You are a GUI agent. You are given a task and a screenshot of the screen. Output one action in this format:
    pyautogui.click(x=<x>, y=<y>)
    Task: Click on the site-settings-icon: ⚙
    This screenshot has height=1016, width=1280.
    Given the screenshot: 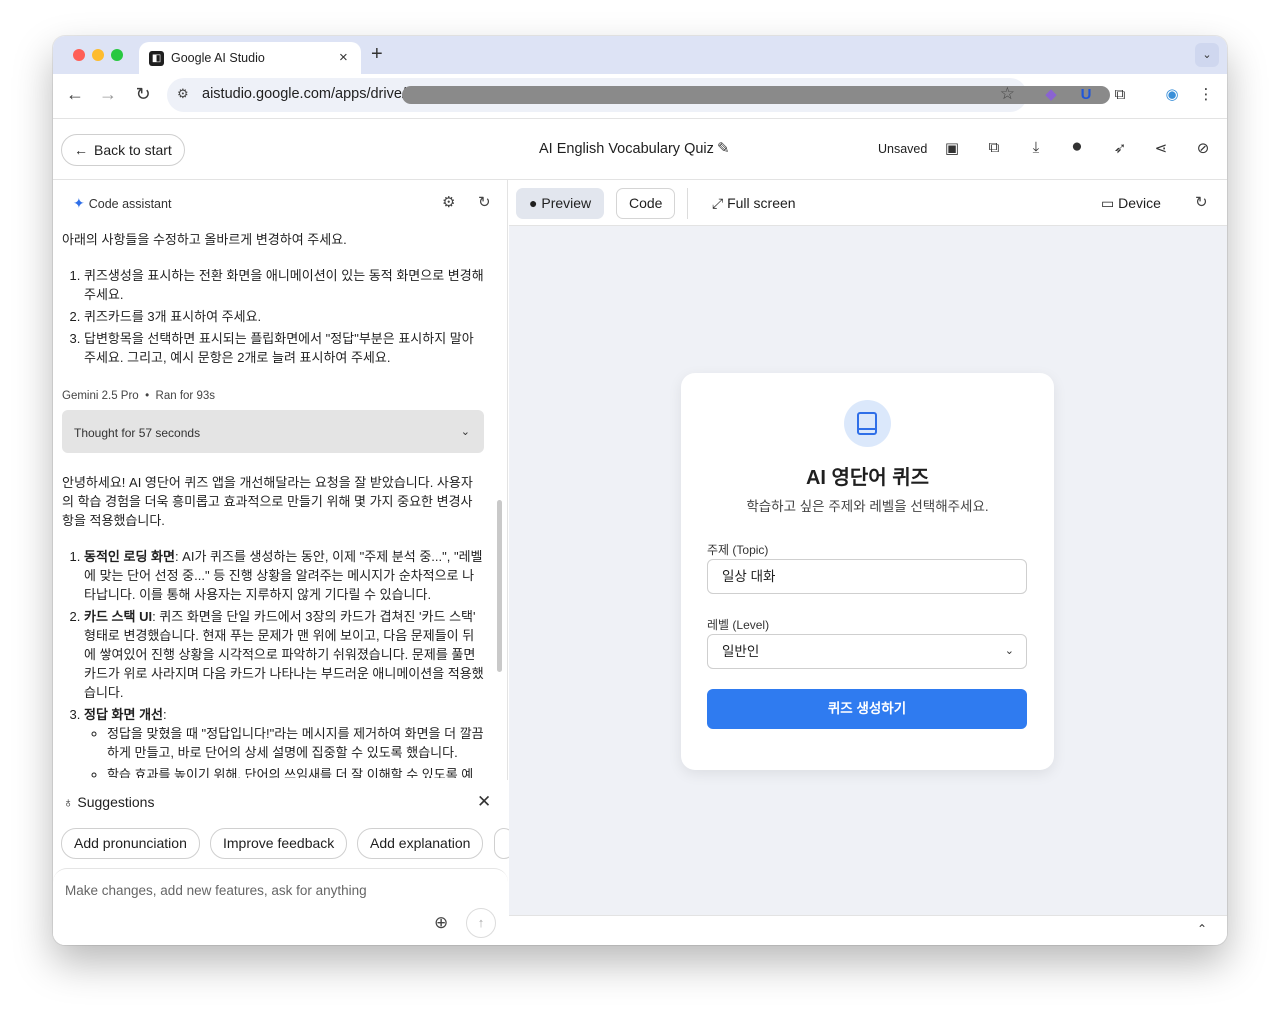 What is the action you would take?
    pyautogui.click(x=183, y=94)
    